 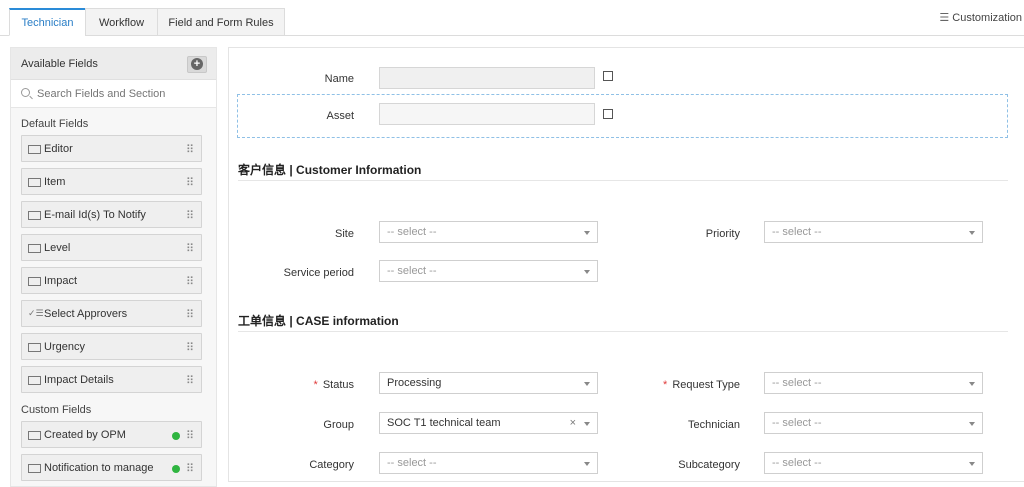 What do you see at coordinates (488, 232) in the screenshot?
I see `site-select: -- select --` at bounding box center [488, 232].